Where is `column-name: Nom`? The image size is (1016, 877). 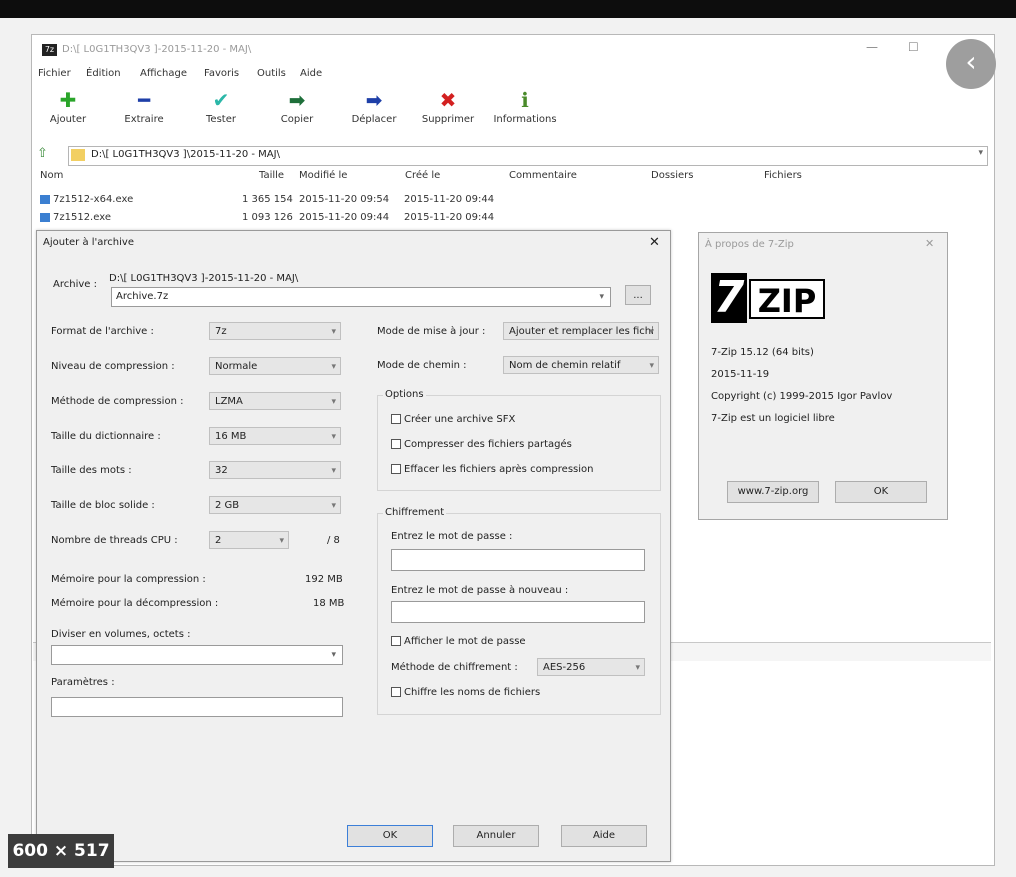 column-name: Nom is located at coordinates (51, 175).